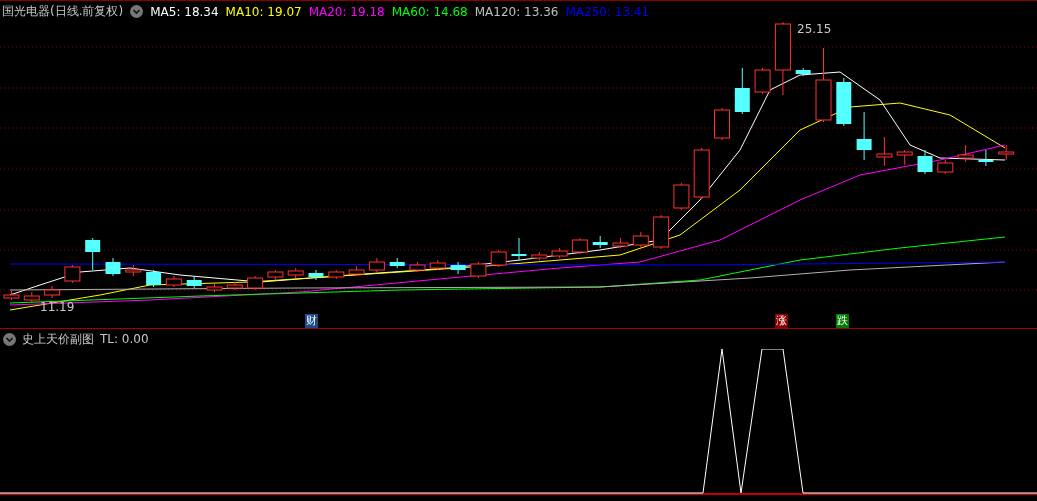  I want to click on event-marker: 跌, so click(842, 321).